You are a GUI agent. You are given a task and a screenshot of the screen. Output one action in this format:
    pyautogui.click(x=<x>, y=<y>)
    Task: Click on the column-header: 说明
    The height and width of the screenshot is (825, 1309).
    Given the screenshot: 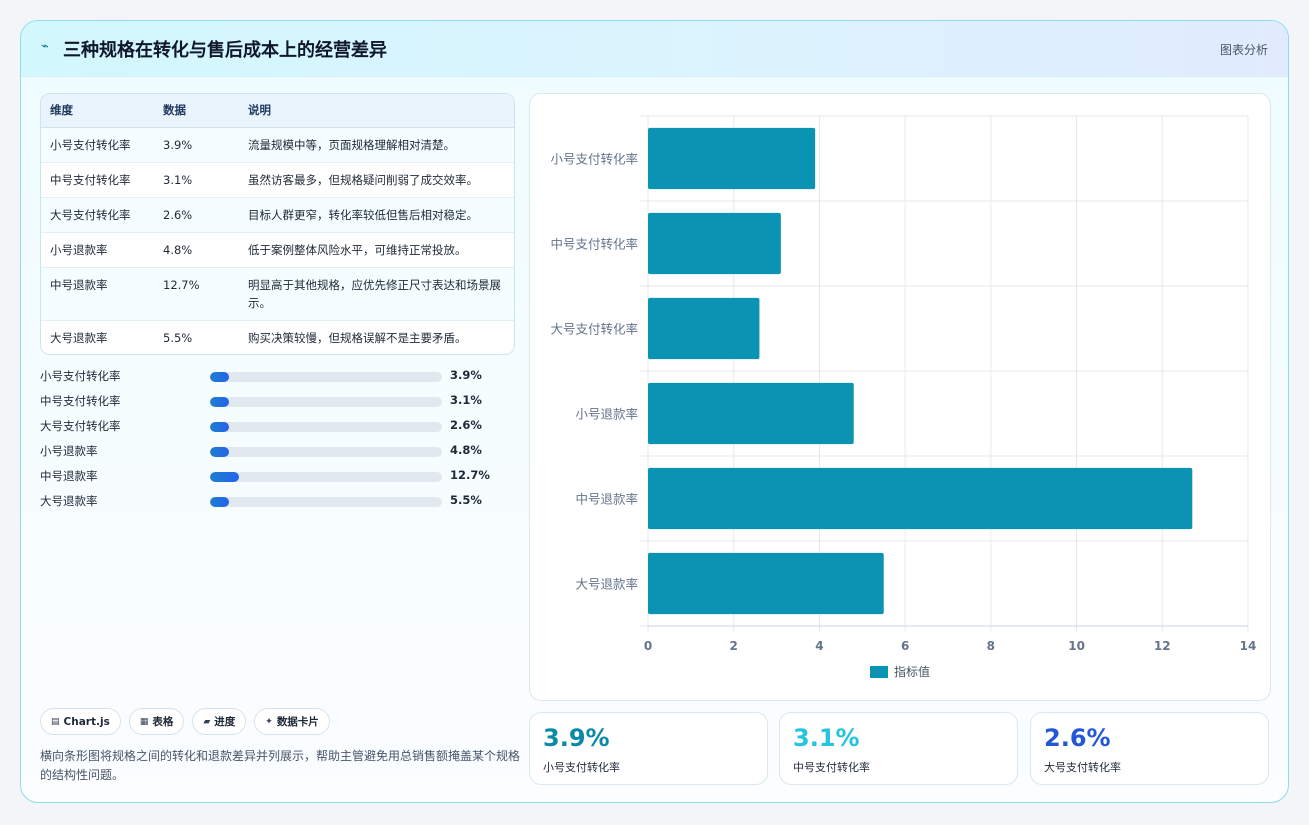 What is the action you would take?
    pyautogui.click(x=376, y=111)
    